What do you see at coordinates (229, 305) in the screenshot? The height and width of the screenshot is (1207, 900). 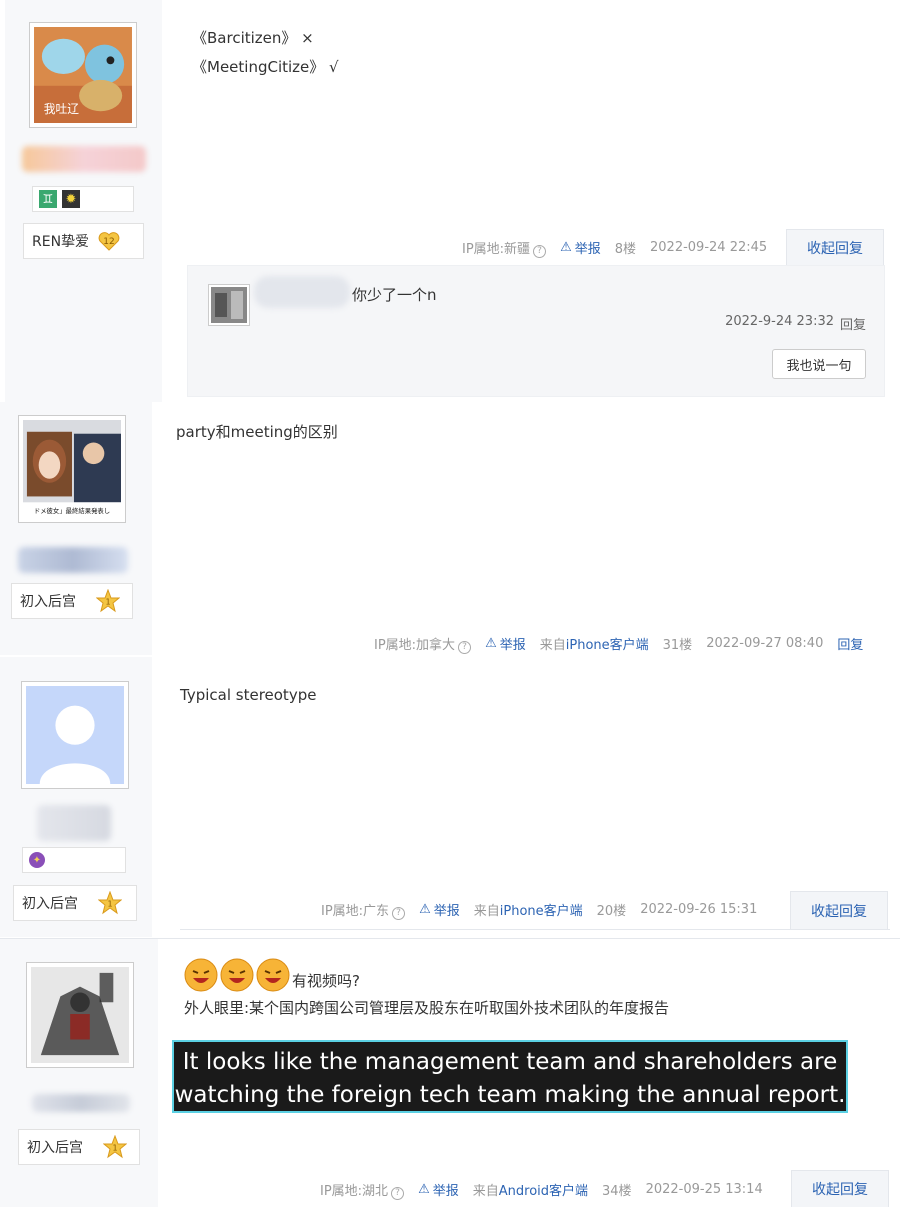 I see `sub-reply-avatar` at bounding box center [229, 305].